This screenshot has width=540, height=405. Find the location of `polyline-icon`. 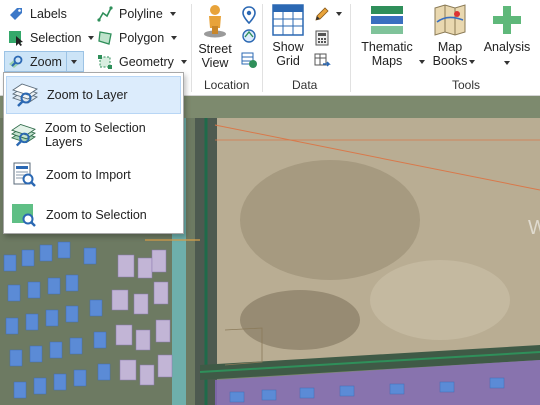

polyline-icon is located at coordinates (105, 14).